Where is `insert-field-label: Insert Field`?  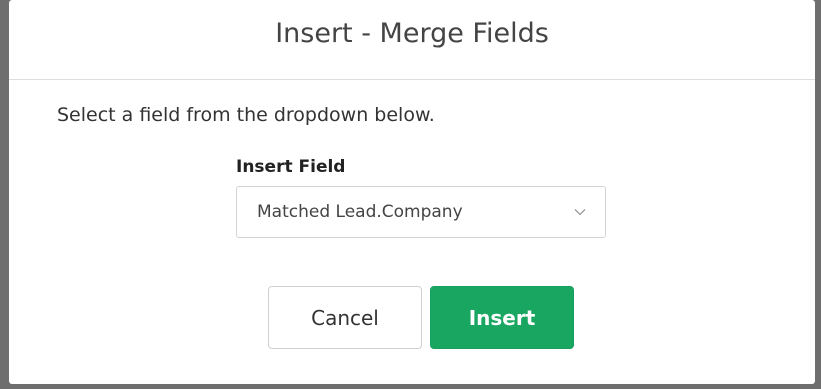
insert-field-label: Insert Field is located at coordinates (291, 167).